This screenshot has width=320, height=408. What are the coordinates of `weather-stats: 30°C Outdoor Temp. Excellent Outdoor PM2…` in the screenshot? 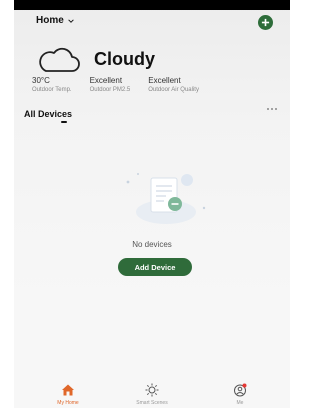 It's located at (124, 85).